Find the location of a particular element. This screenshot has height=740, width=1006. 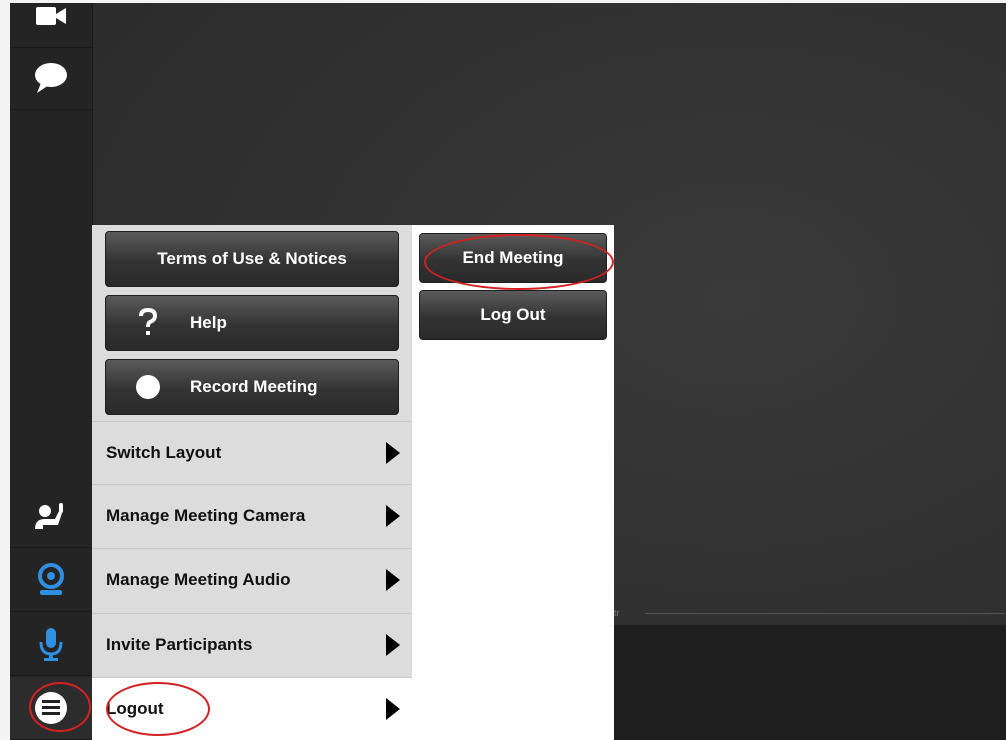

bottom-band is located at coordinates (808, 682).